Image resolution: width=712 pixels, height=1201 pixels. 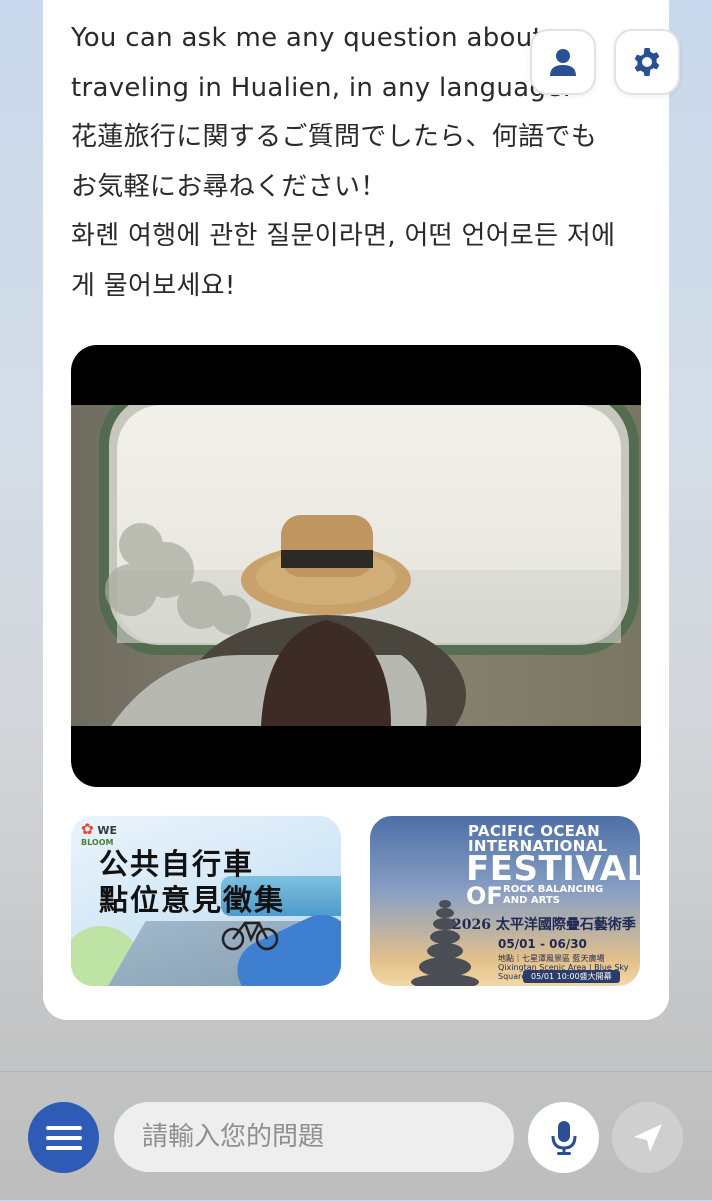 I want to click on input-bar, so click(x=356, y=1136).